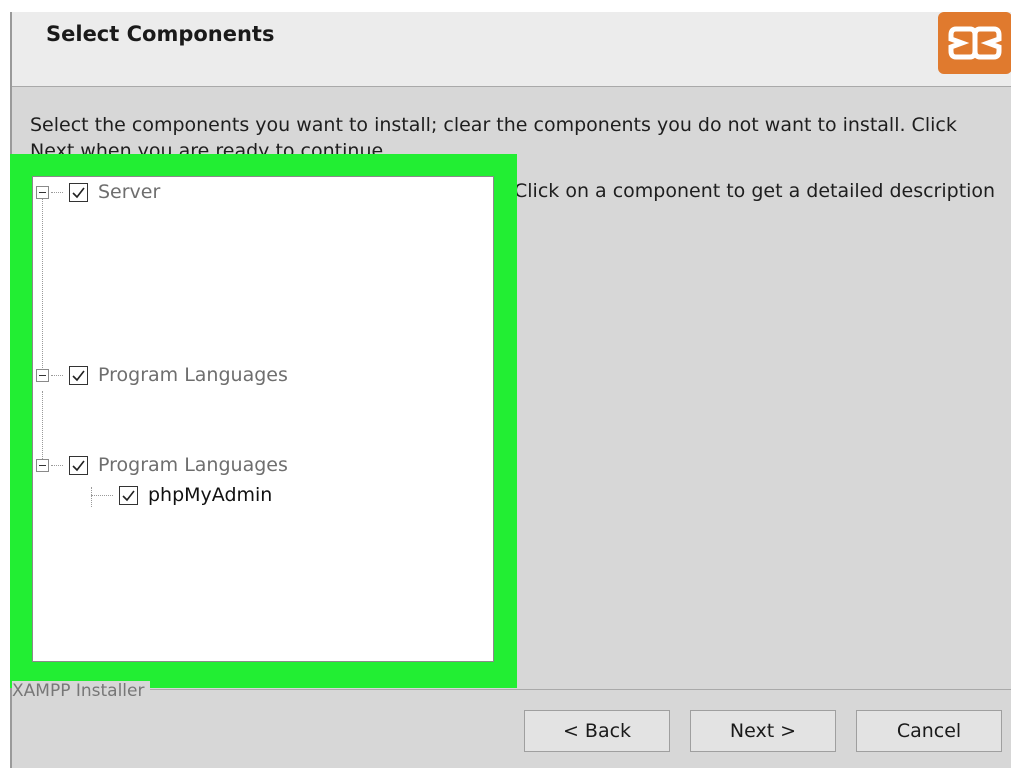  What do you see at coordinates (210, 495) in the screenshot?
I see `tree-item-label: phpMyAdmin` at bounding box center [210, 495].